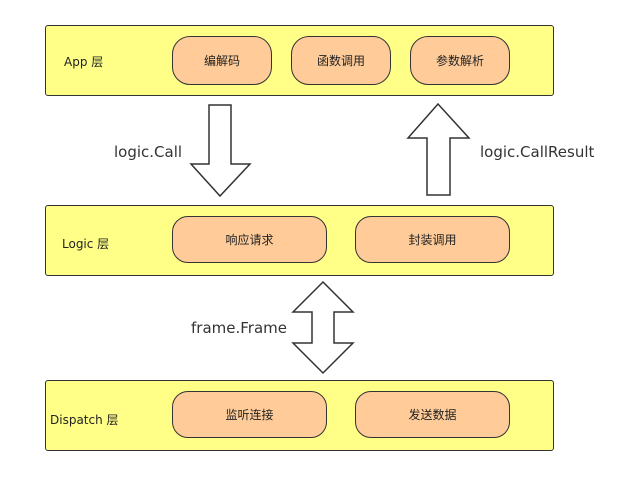 This screenshot has width=624, height=477. I want to click on app-layer: App 层 编解码 函数调用 参数解析, so click(299, 60).